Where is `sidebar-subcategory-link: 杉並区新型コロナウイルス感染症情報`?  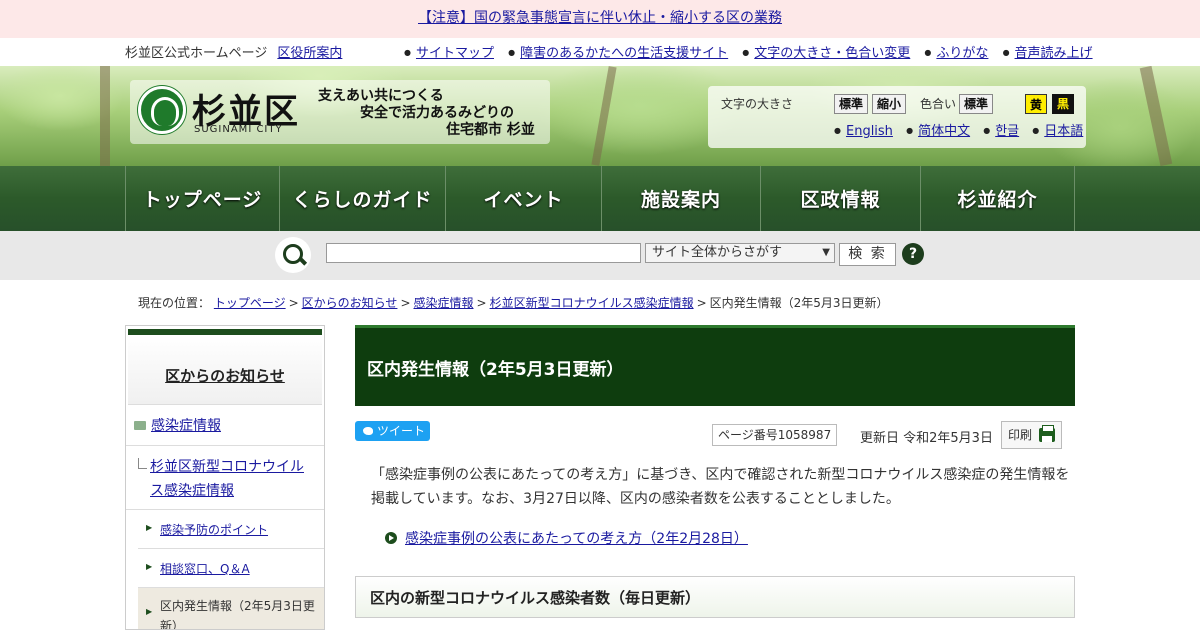
sidebar-subcategory-link: 杉並区新型コロナウイルス感染症情報 is located at coordinates (227, 479).